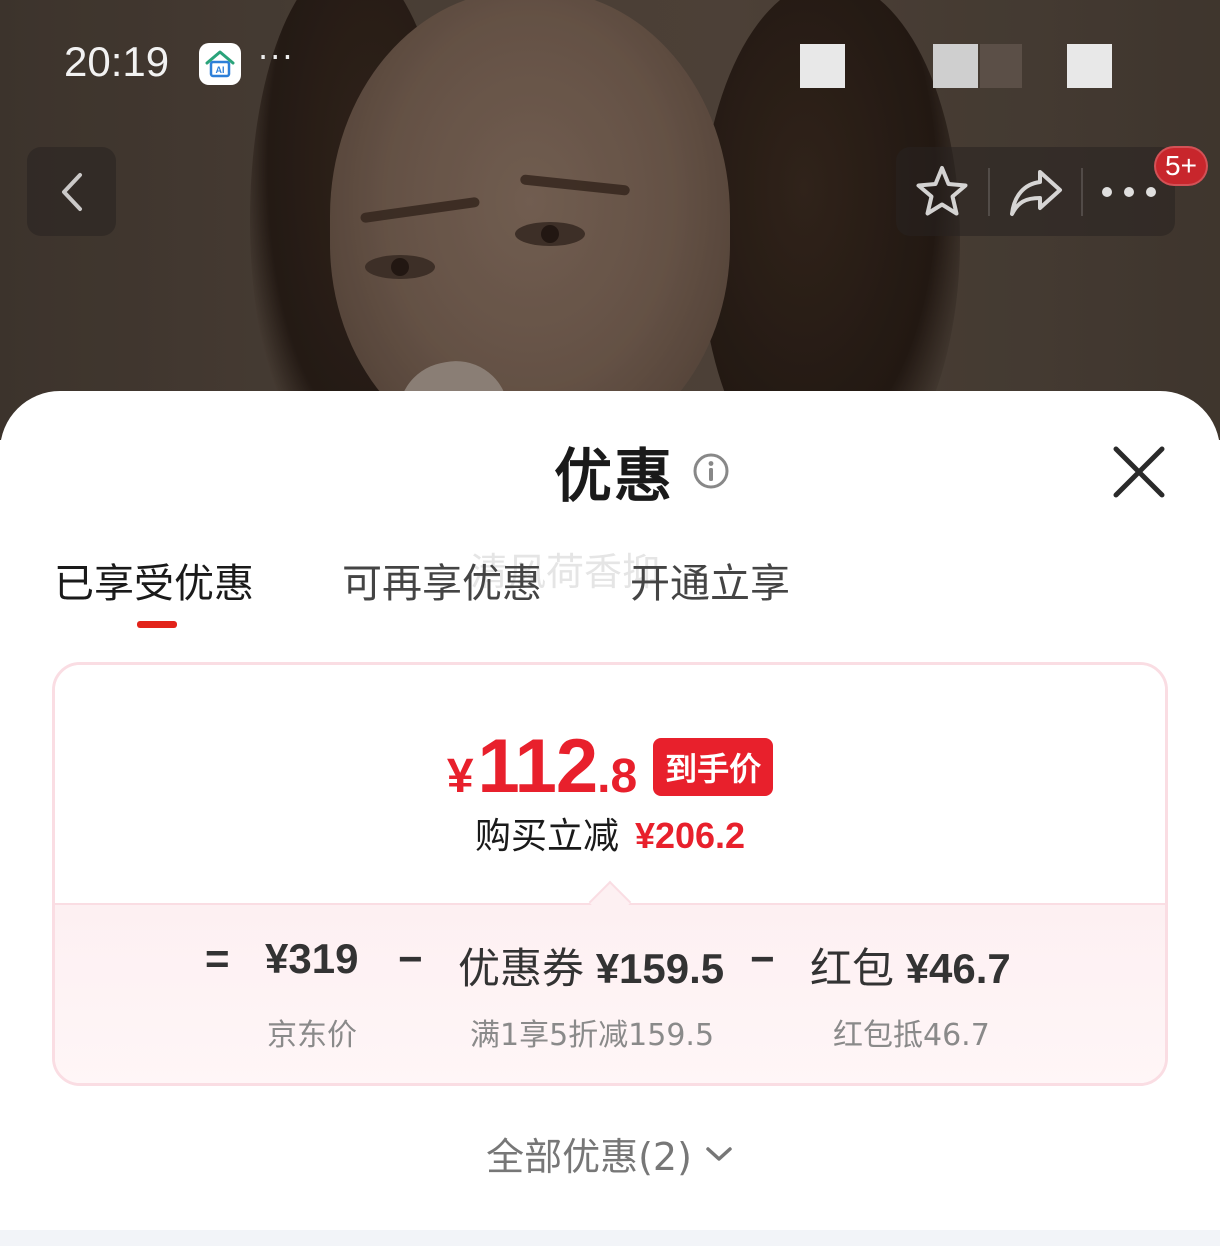 The width and height of the screenshot is (1220, 1246). What do you see at coordinates (460, 776) in the screenshot?
I see `final-price-currency: ¥` at bounding box center [460, 776].